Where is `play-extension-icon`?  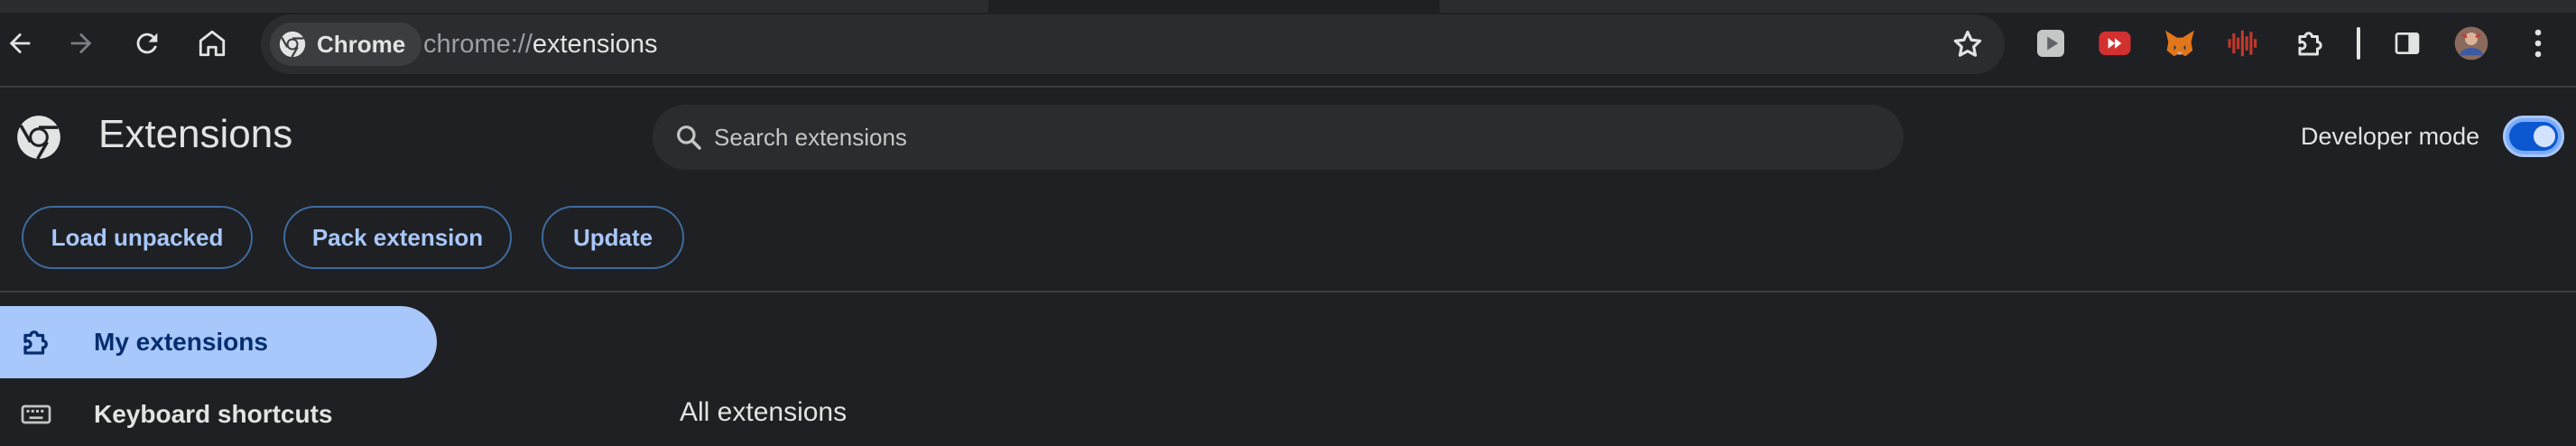
play-extension-icon is located at coordinates (2051, 43).